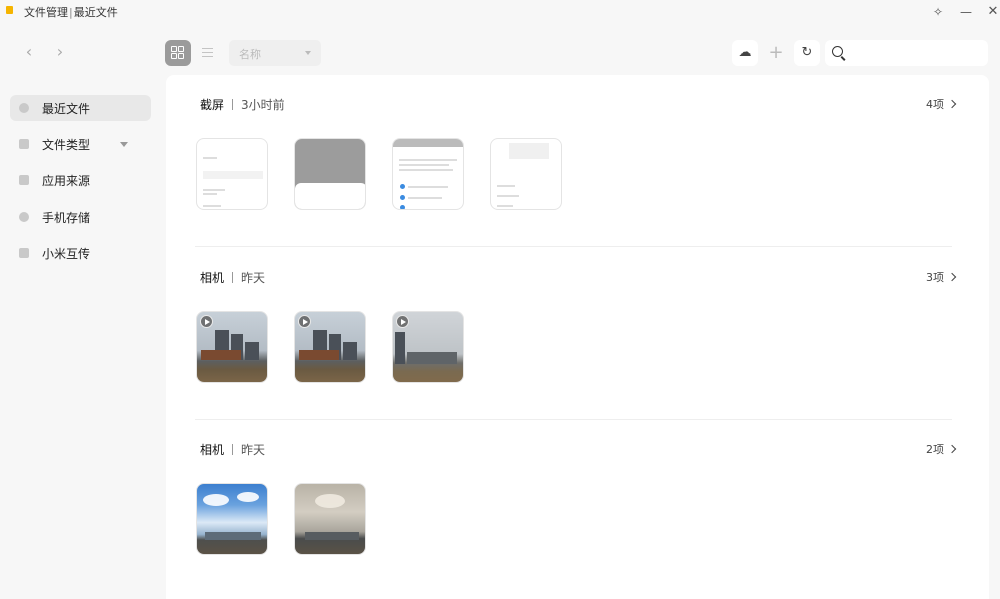  I want to click on search-icon, so click(837, 51).